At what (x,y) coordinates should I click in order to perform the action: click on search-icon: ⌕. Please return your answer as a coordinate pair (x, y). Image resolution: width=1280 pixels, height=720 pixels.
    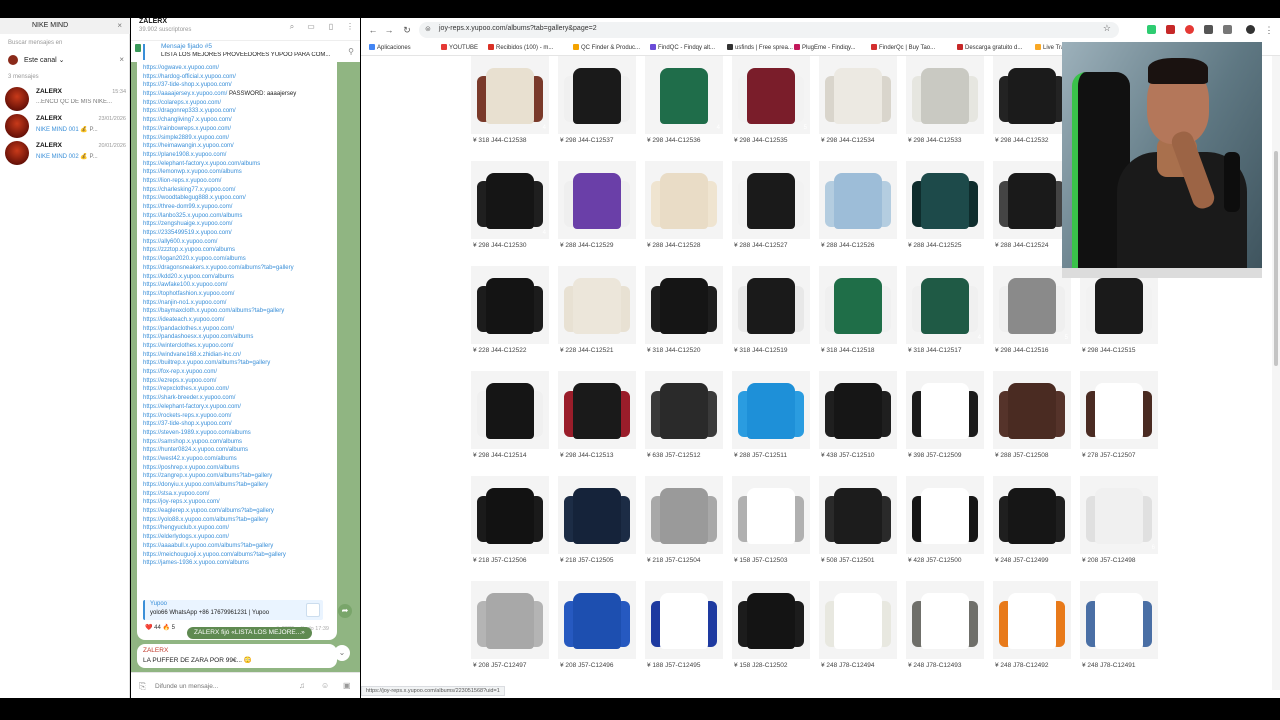
    Looking at the image, I should click on (292, 27).